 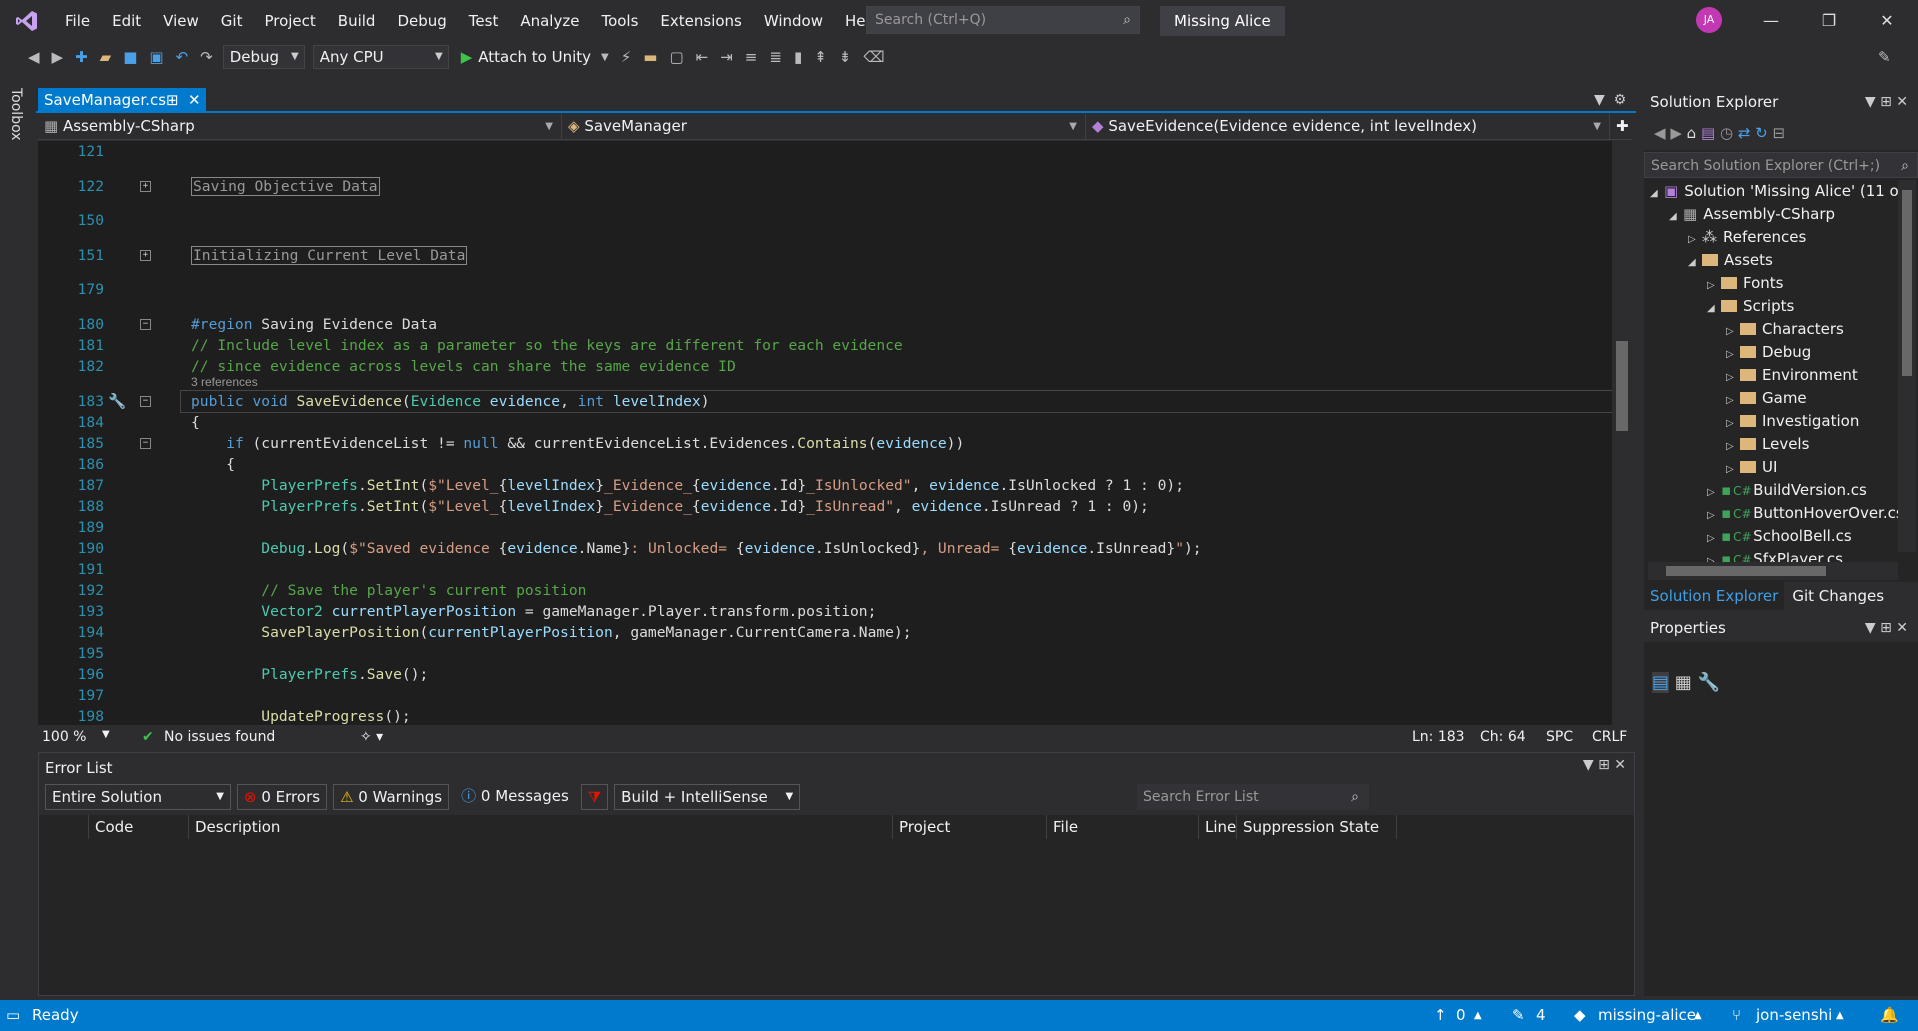 I want to click on repository-name: missing-alice, so click(x=1647, y=1015).